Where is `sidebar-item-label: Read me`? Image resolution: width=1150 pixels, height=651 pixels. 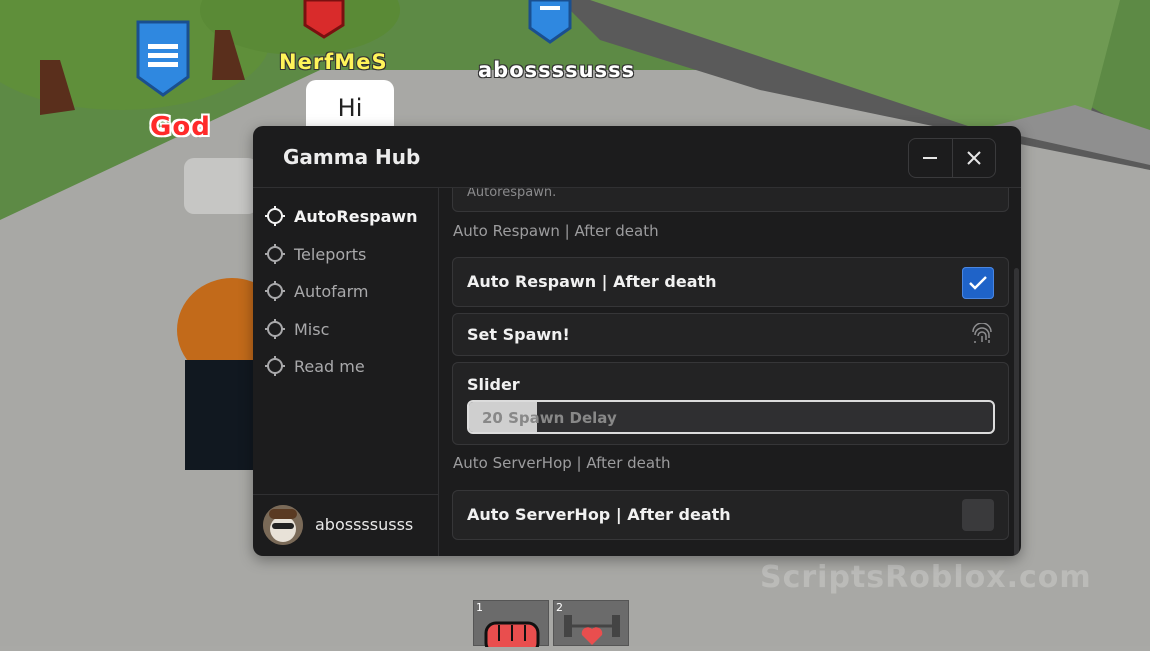
sidebar-item-label: Read me is located at coordinates (329, 366).